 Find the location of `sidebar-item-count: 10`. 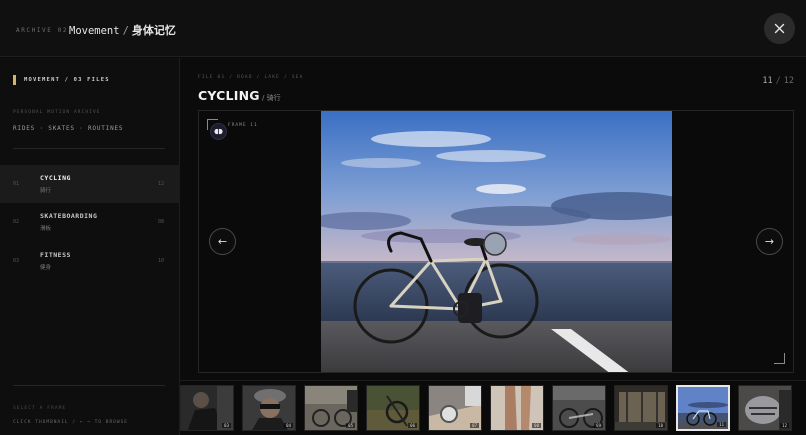

sidebar-item-count: 10 is located at coordinates (160, 261).